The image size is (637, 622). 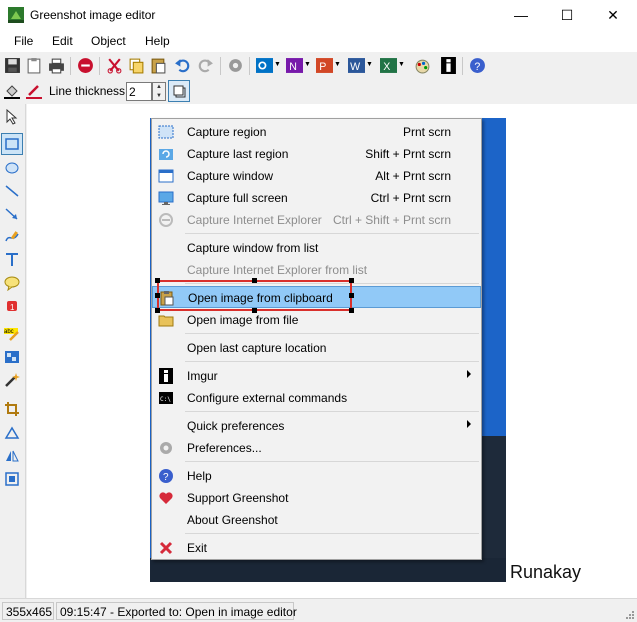 I want to click on captured-bottom-bar, so click(x=328, y=570).